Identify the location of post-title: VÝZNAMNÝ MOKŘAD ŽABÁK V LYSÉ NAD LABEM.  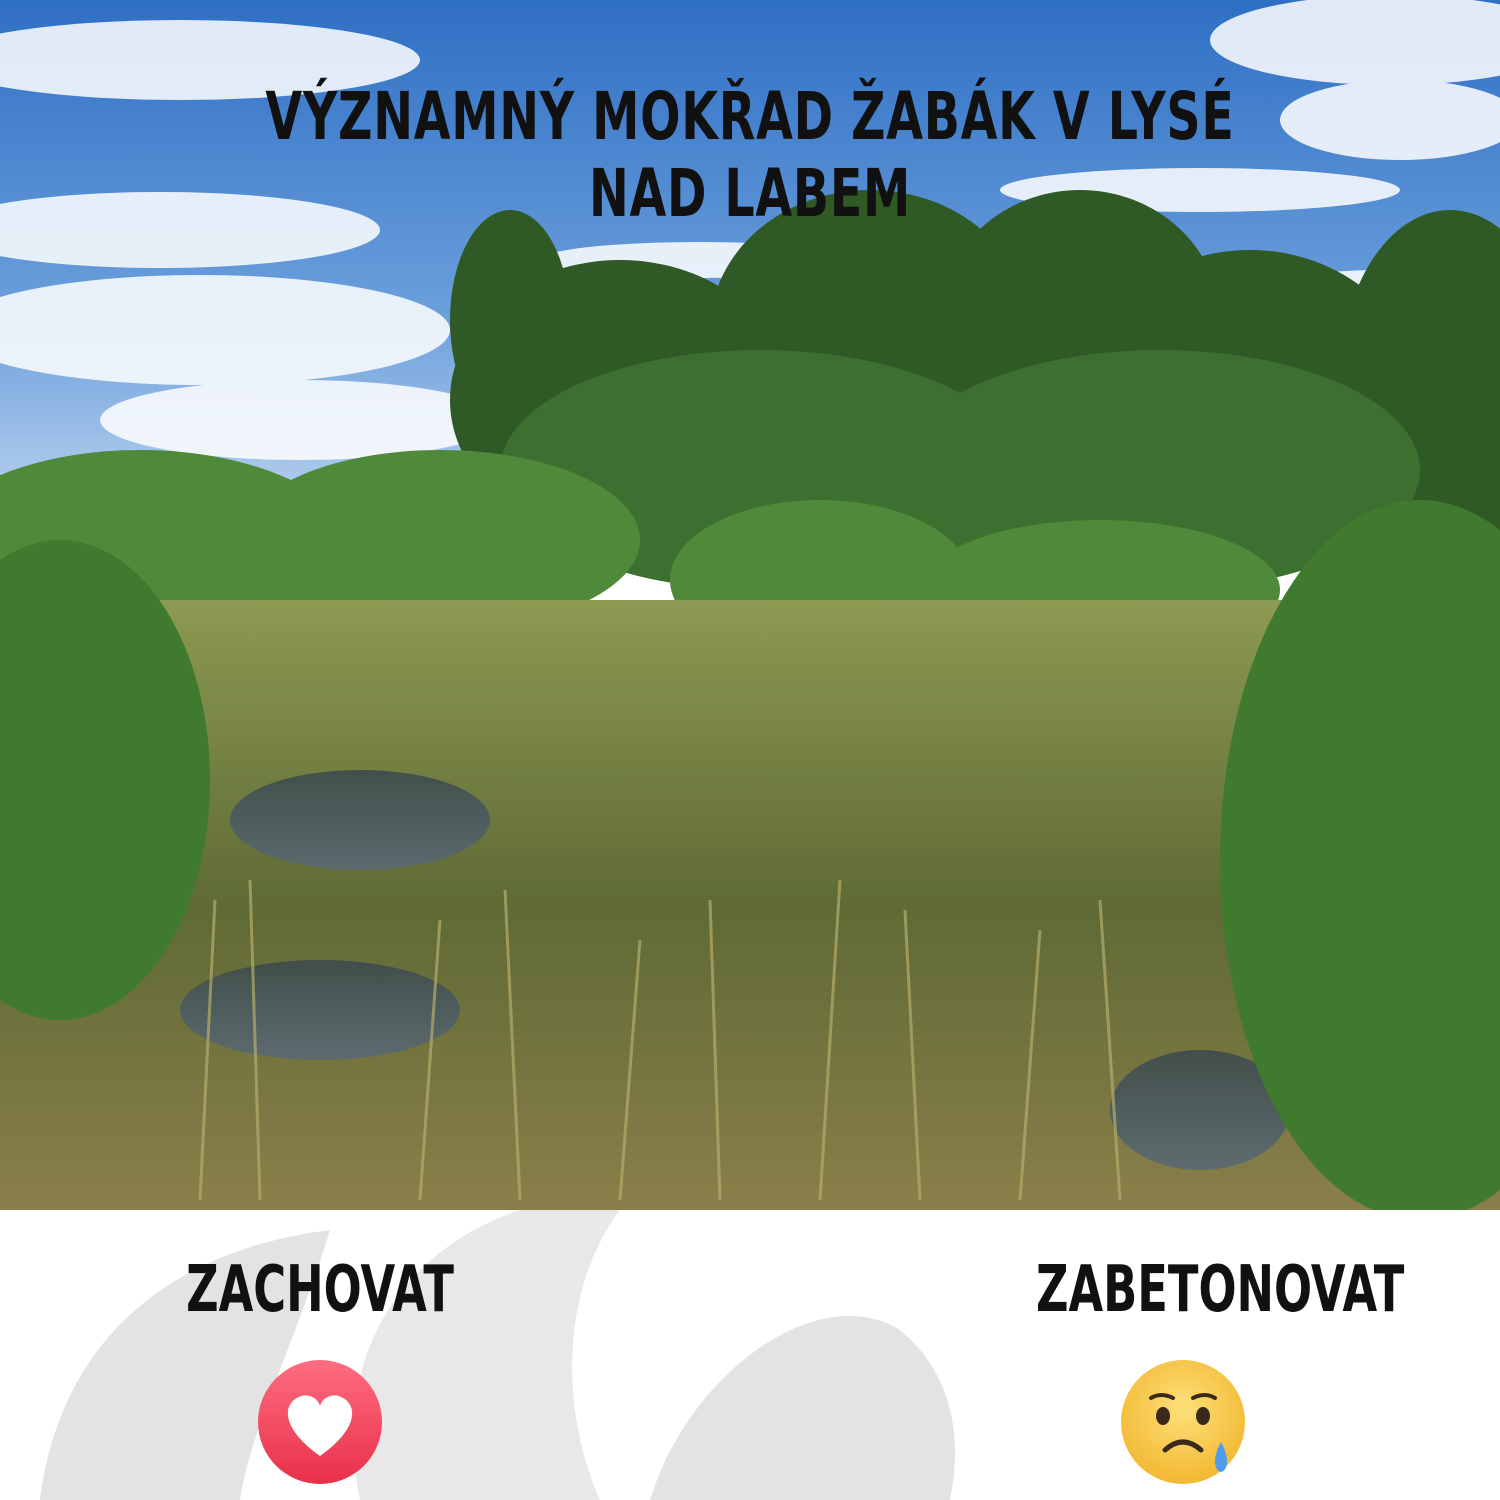
(750, 155).